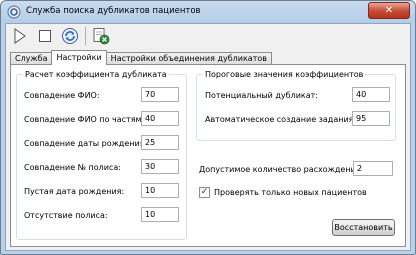 This screenshot has height=255, width=416. Describe the element at coordinates (363, 227) in the screenshot. I see `restore-button: Восстановить` at that location.